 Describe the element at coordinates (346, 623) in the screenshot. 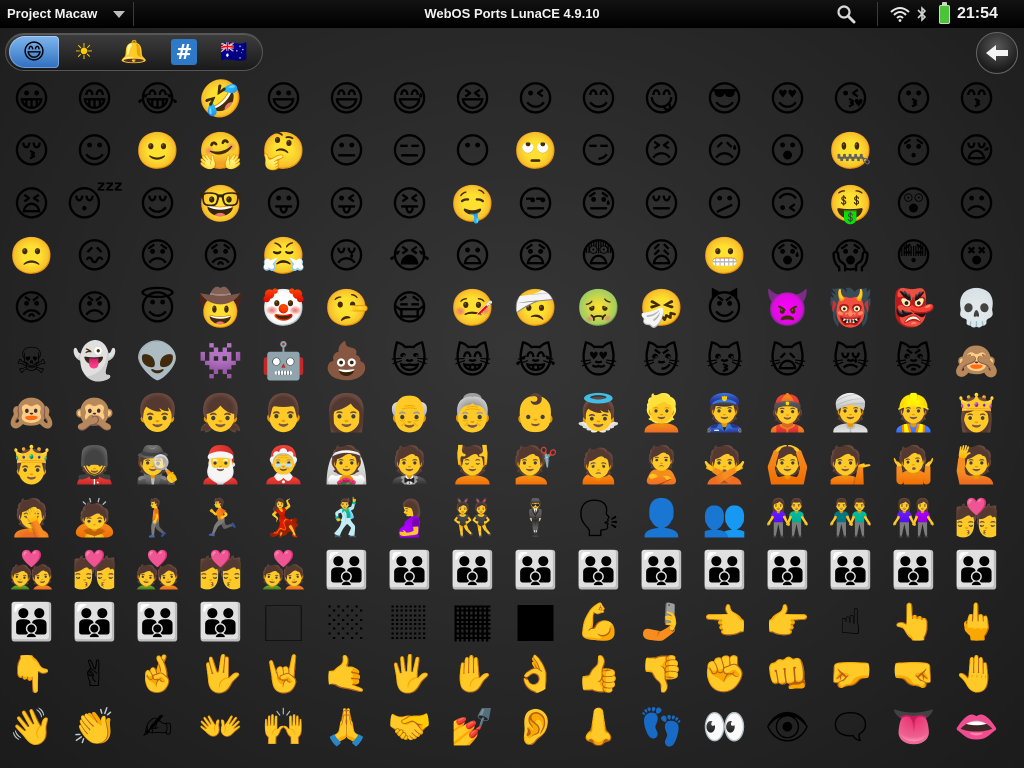

I see `emoji-cell: 🏼` at that location.